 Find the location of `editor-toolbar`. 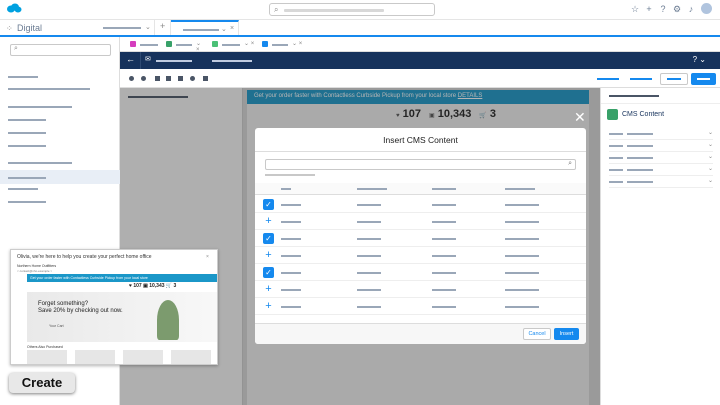

editor-toolbar is located at coordinates (420, 78).